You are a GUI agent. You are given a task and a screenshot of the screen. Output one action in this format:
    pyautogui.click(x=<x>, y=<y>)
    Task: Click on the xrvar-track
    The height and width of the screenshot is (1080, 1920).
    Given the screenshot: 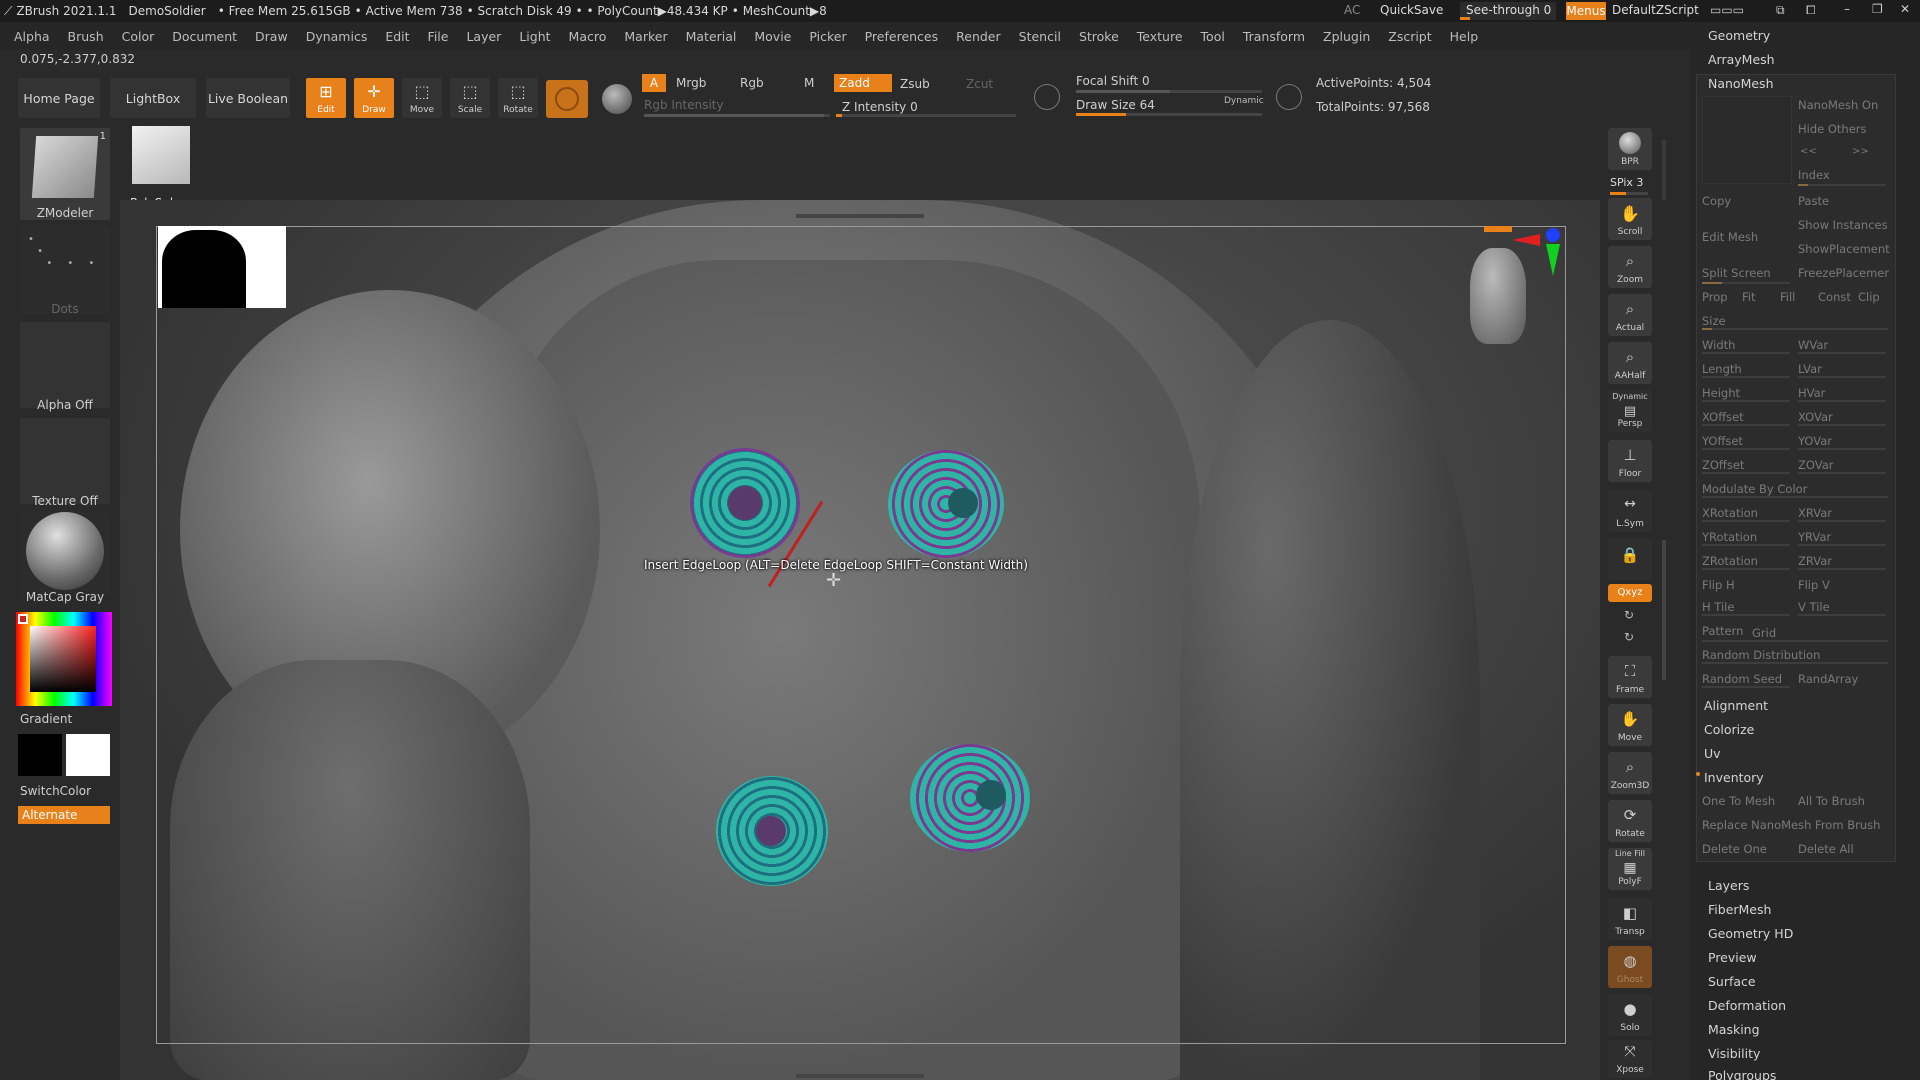 What is the action you would take?
    pyautogui.click(x=1842, y=521)
    